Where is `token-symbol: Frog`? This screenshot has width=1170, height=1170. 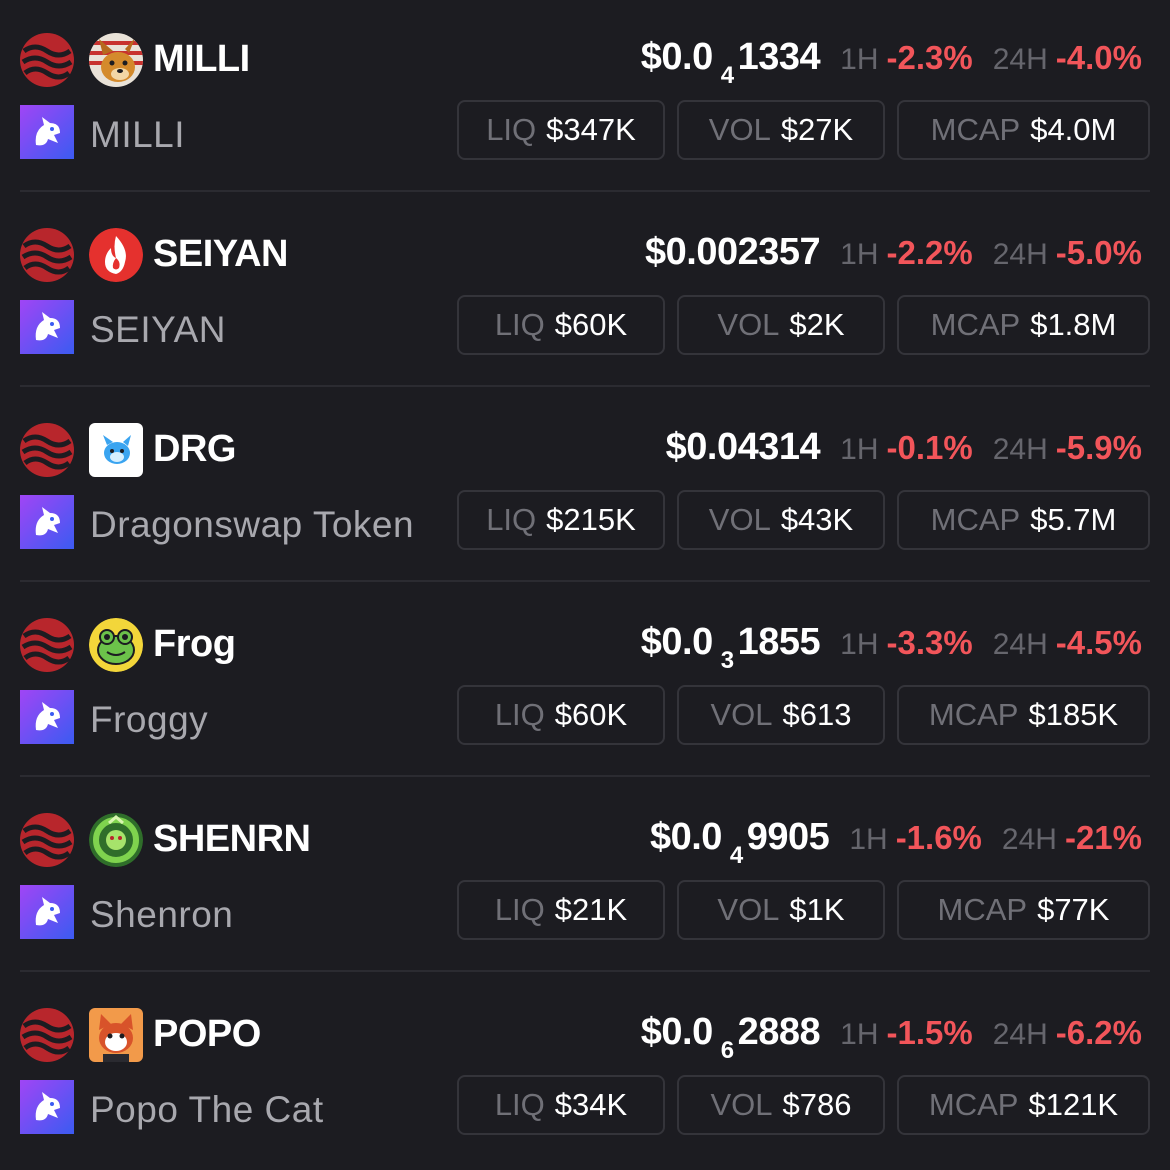 token-symbol: Frog is located at coordinates (194, 644).